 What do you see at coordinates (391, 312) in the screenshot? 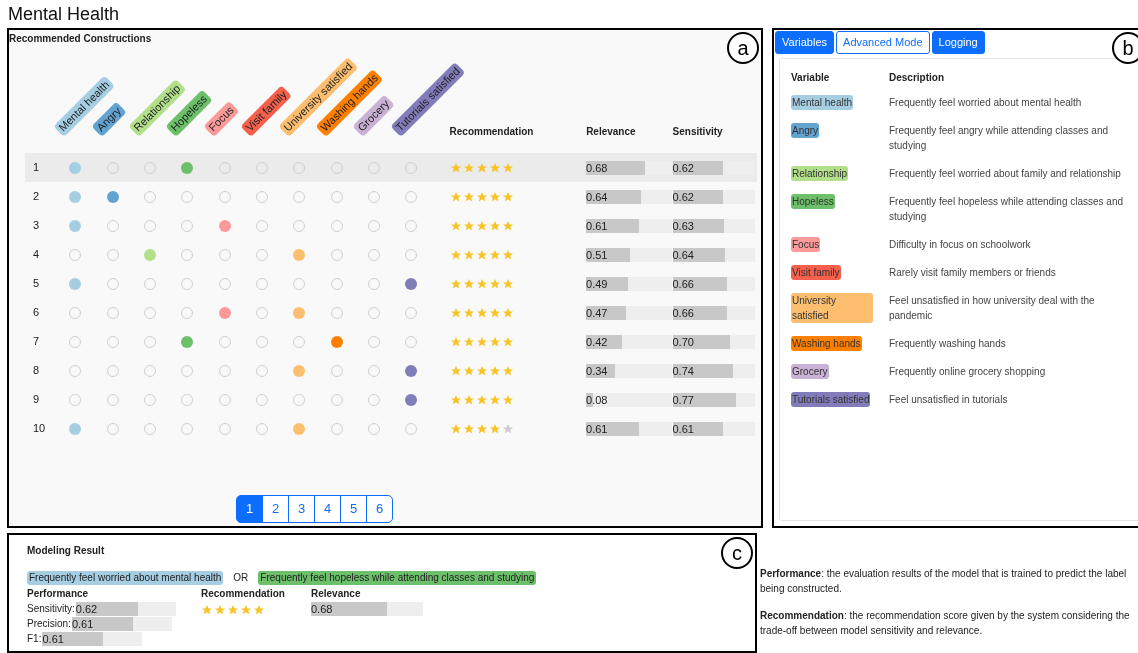
I see `construction-row: 6 0.47 0.66` at bounding box center [391, 312].